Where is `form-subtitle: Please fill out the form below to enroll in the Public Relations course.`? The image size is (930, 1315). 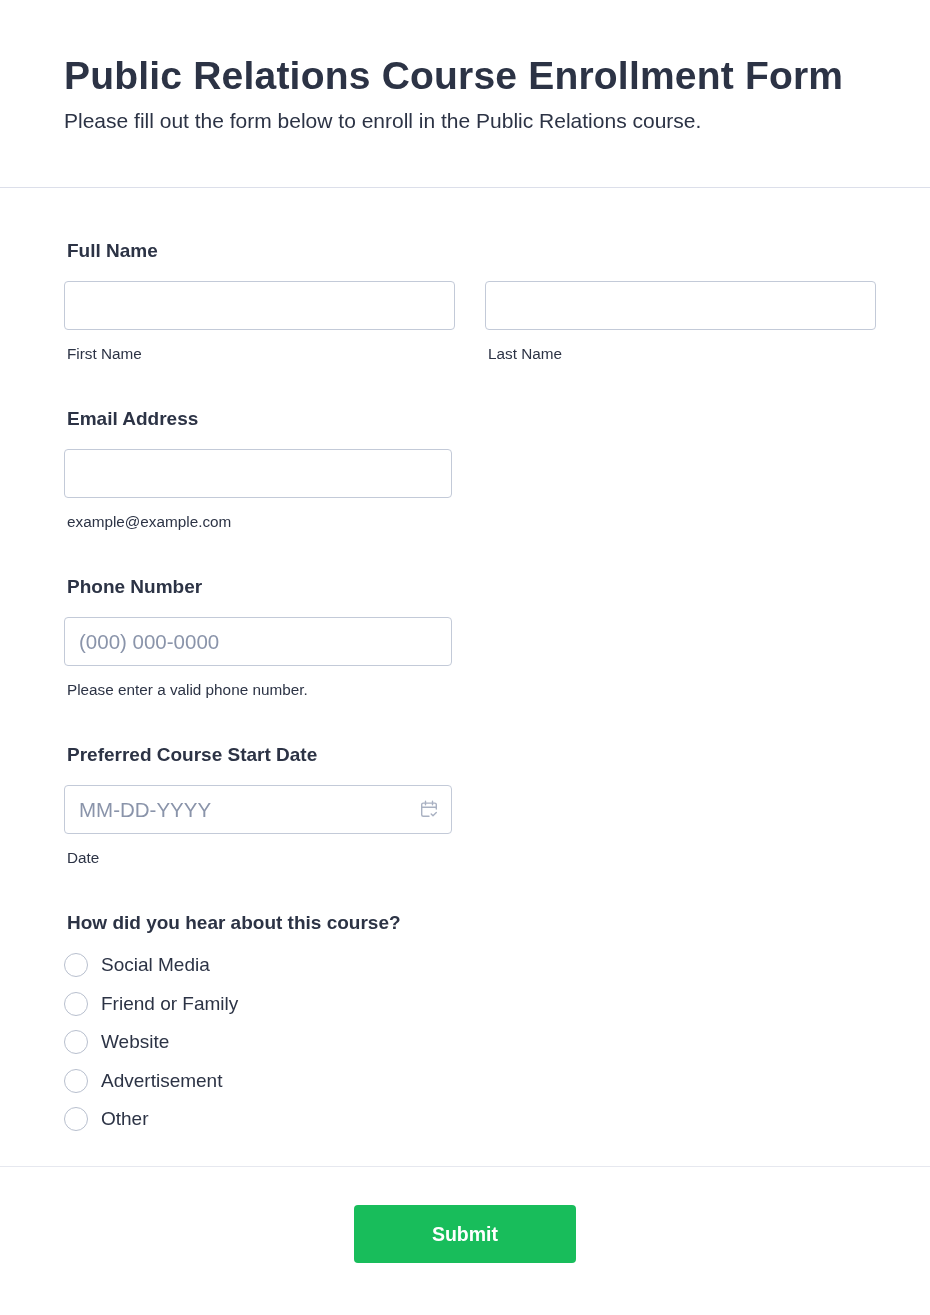
form-subtitle: Please fill out the form below to enroll in the Public Relations course. is located at coordinates (383, 121).